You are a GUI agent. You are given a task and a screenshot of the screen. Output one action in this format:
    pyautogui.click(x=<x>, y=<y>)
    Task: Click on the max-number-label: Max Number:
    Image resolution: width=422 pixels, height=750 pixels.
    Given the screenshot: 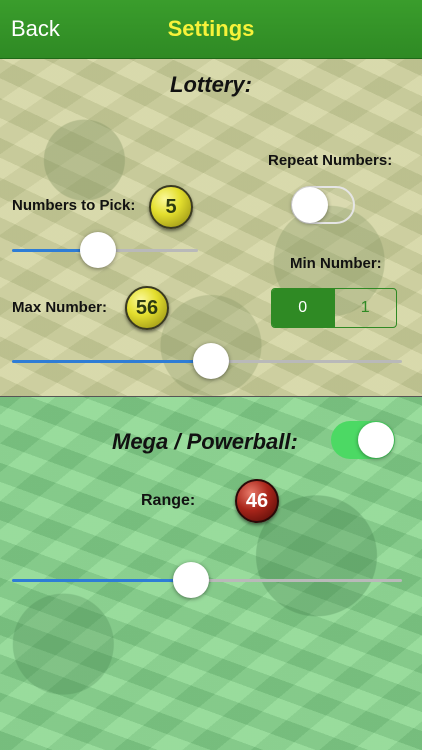 What is the action you would take?
    pyautogui.click(x=60, y=307)
    